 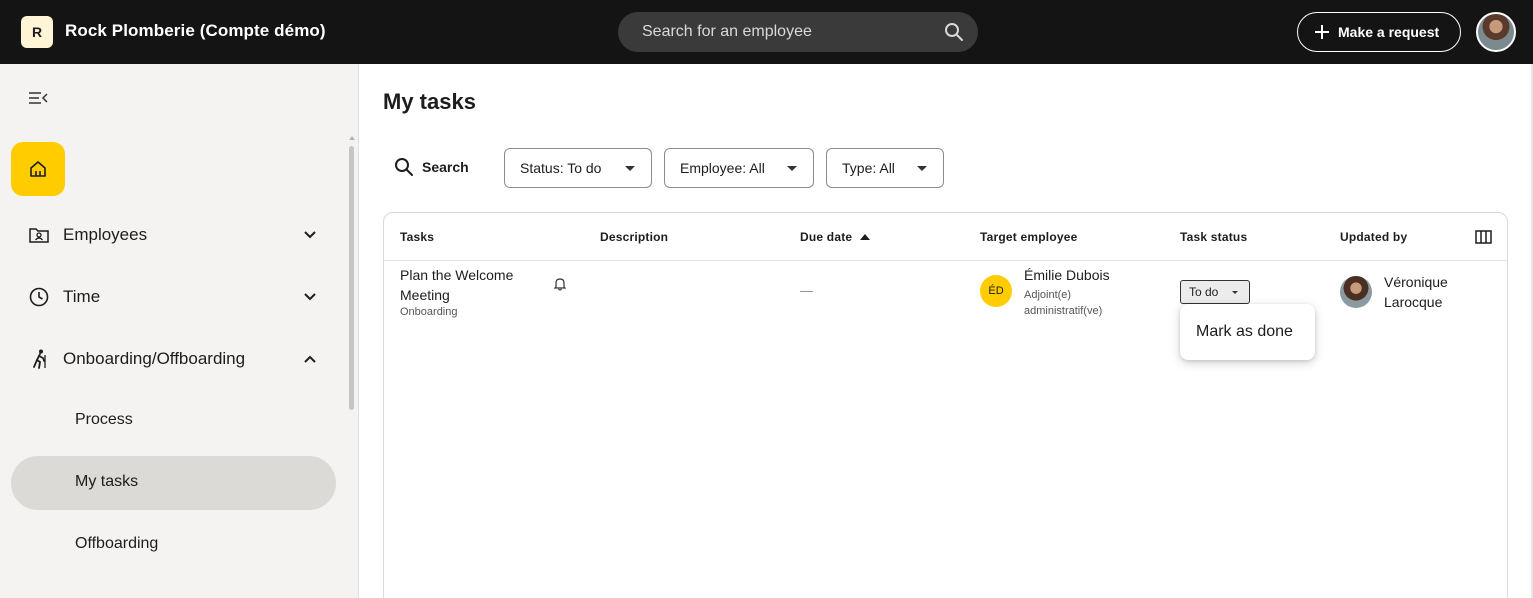 What do you see at coordinates (429, 101) in the screenshot?
I see `page-title: My tasks` at bounding box center [429, 101].